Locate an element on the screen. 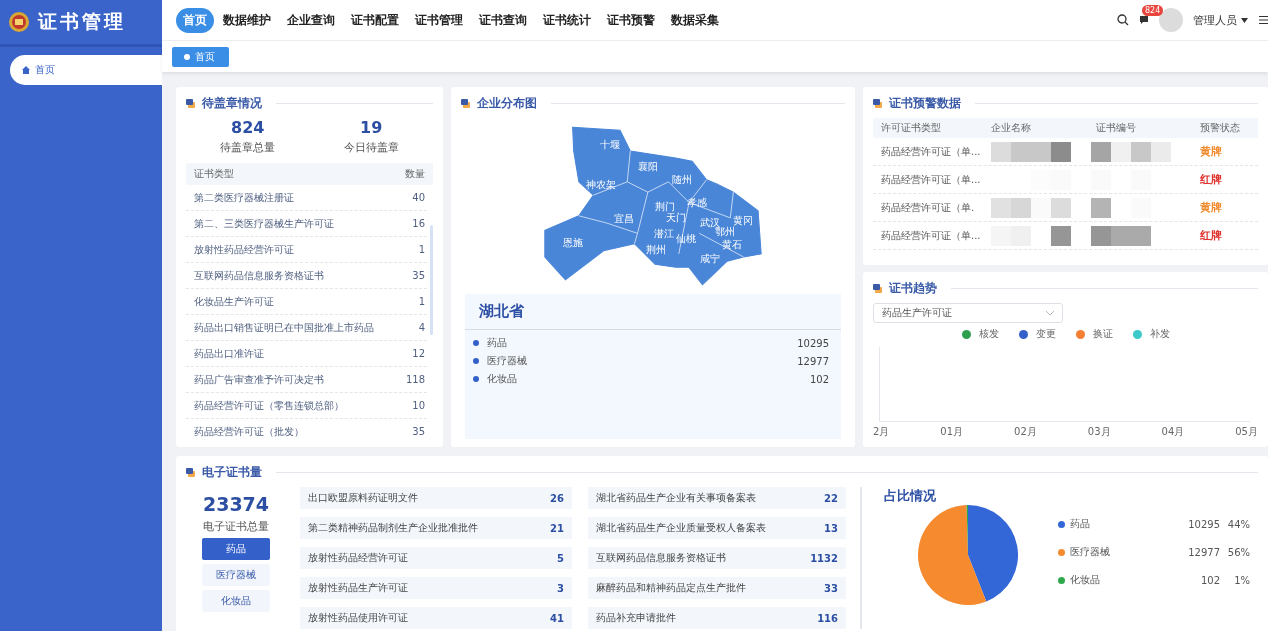 This screenshot has height=631, width=1268. table-cell: 药品广告审查准予许可决定书 is located at coordinates (259, 379).